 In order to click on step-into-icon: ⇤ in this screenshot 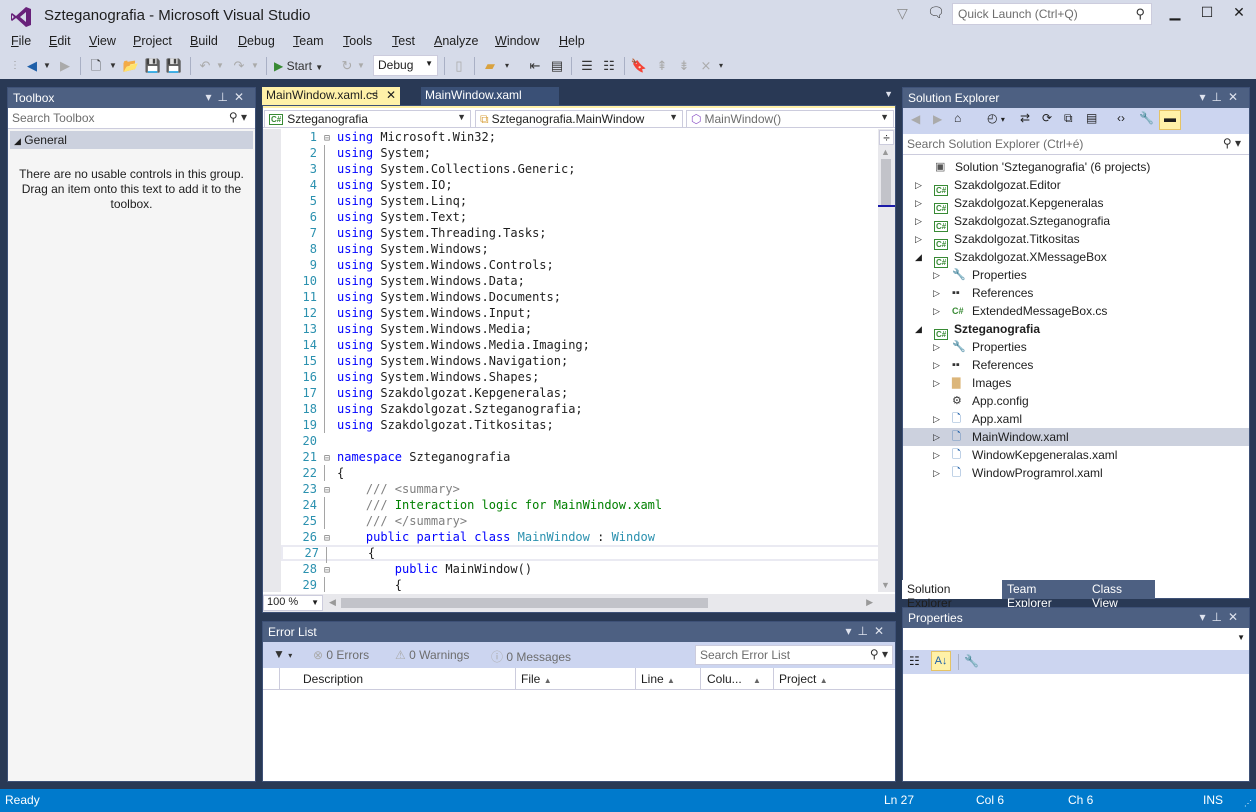, I will do `click(535, 66)`.